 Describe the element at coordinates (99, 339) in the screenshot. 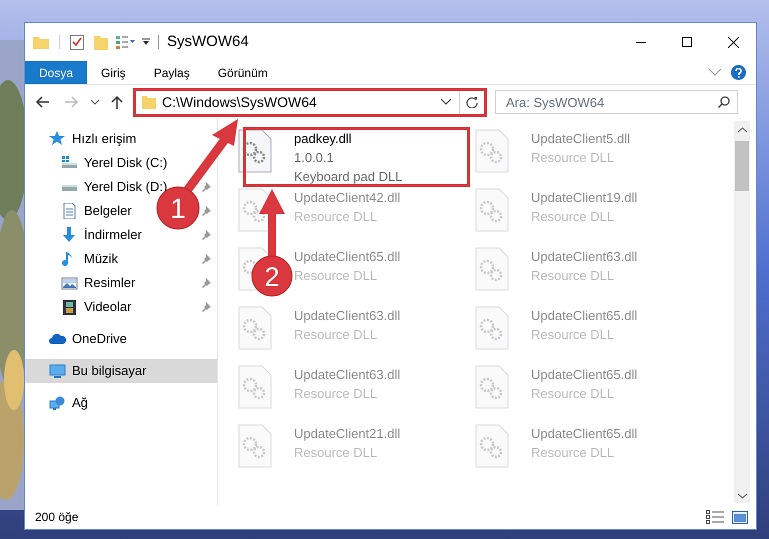

I see `sidebar-item: OneDrive` at that location.